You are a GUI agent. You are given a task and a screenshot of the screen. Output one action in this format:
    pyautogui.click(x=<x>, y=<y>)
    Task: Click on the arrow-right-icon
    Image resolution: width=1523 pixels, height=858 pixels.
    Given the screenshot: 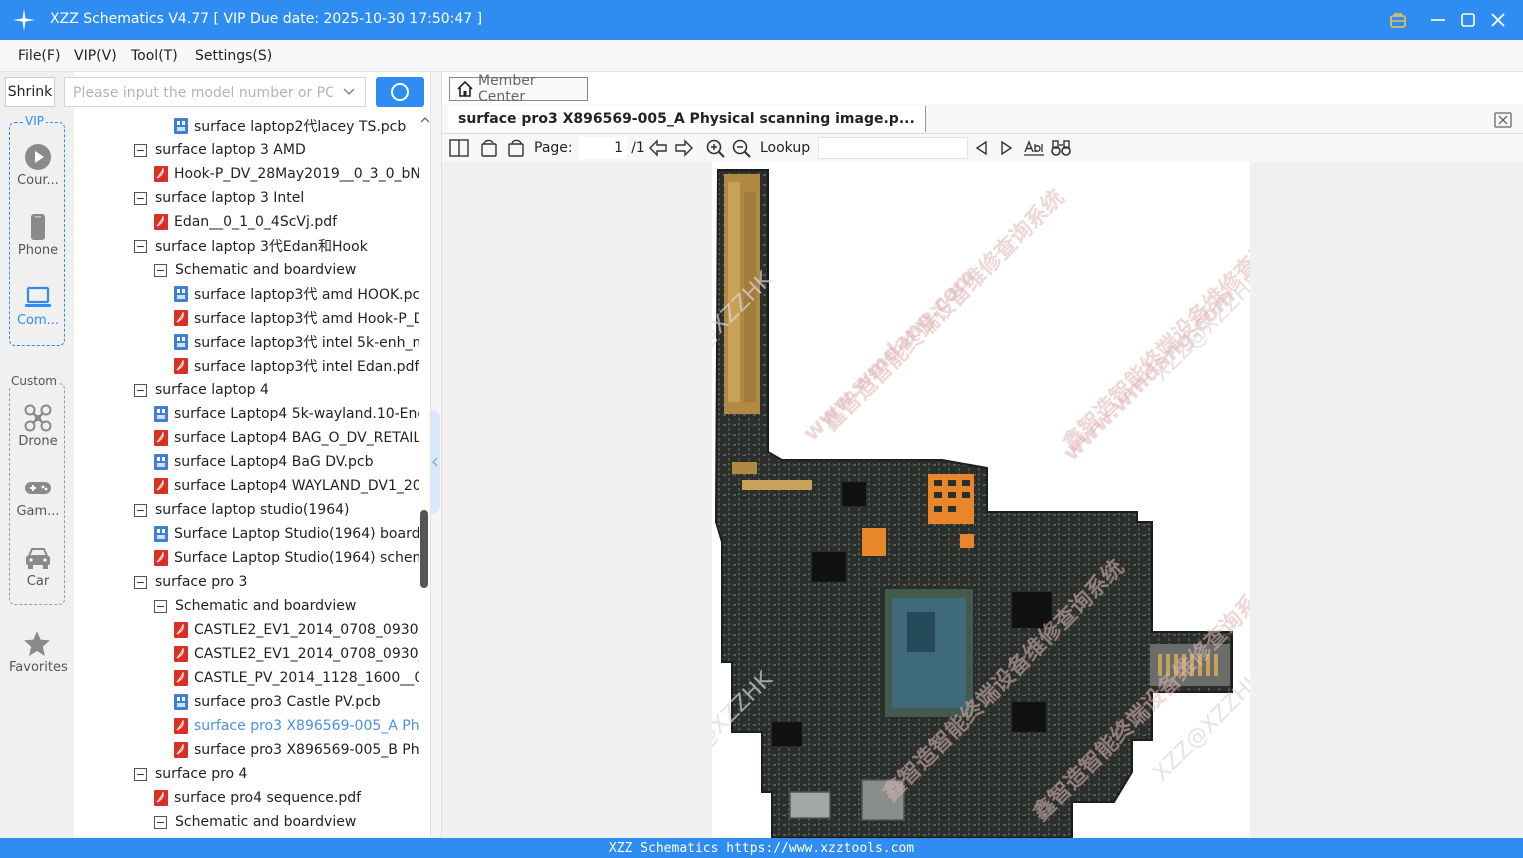 What is the action you would take?
    pyautogui.click(x=684, y=148)
    